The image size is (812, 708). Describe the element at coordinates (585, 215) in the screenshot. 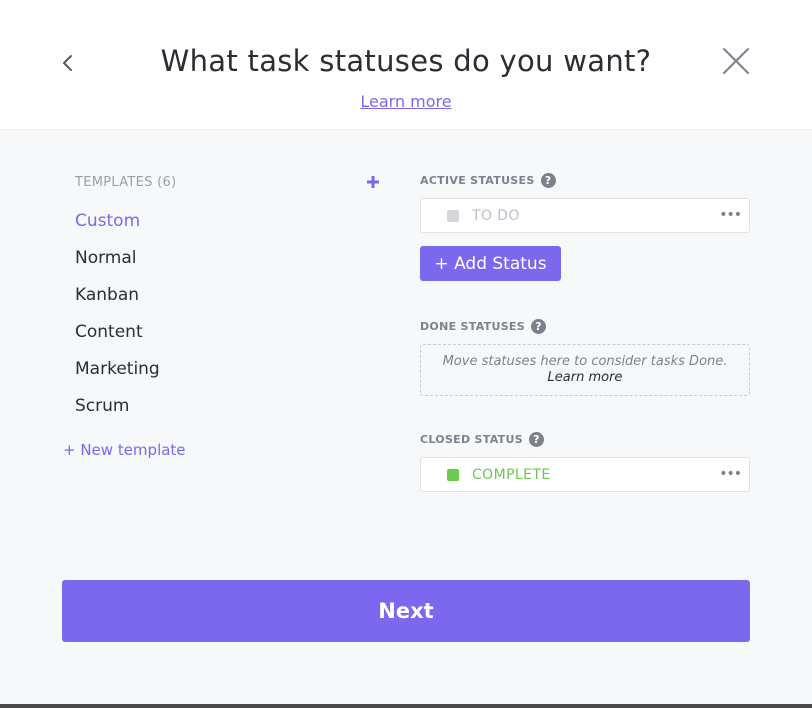

I see `status-row-todo: TO DO •••` at that location.